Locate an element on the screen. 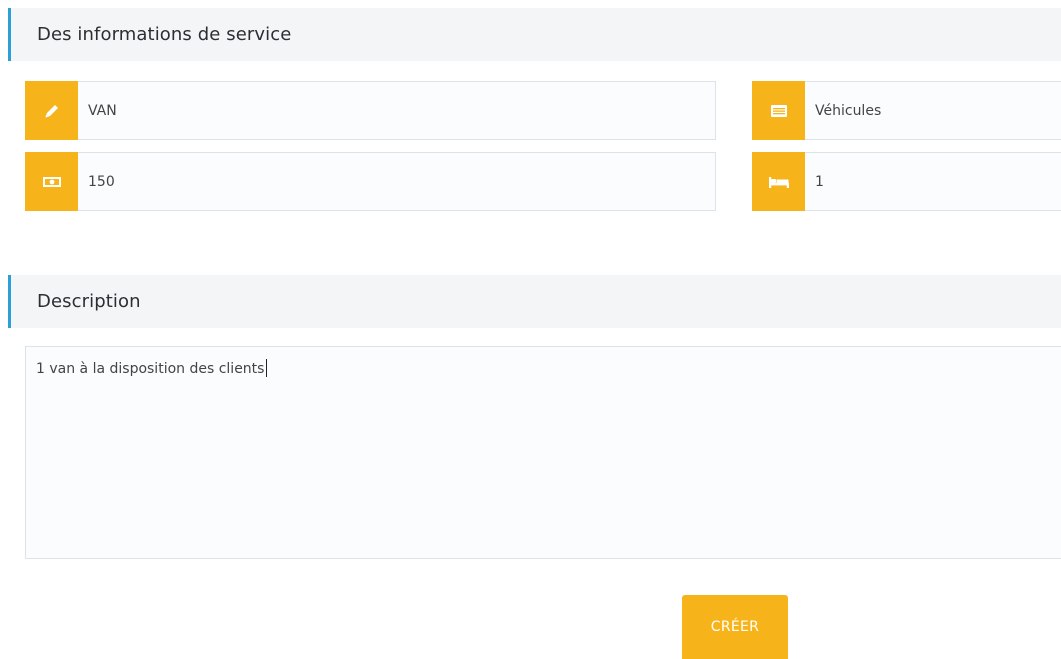  name-input: VAN is located at coordinates (397, 110).